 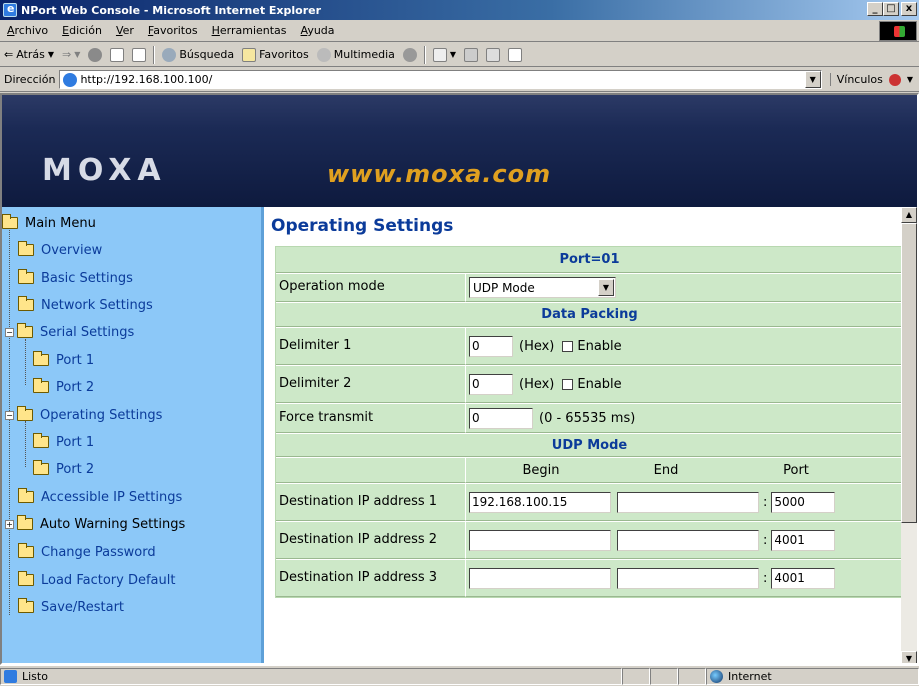 I want to click on destination-ip-2-port-input, so click(x=803, y=540).